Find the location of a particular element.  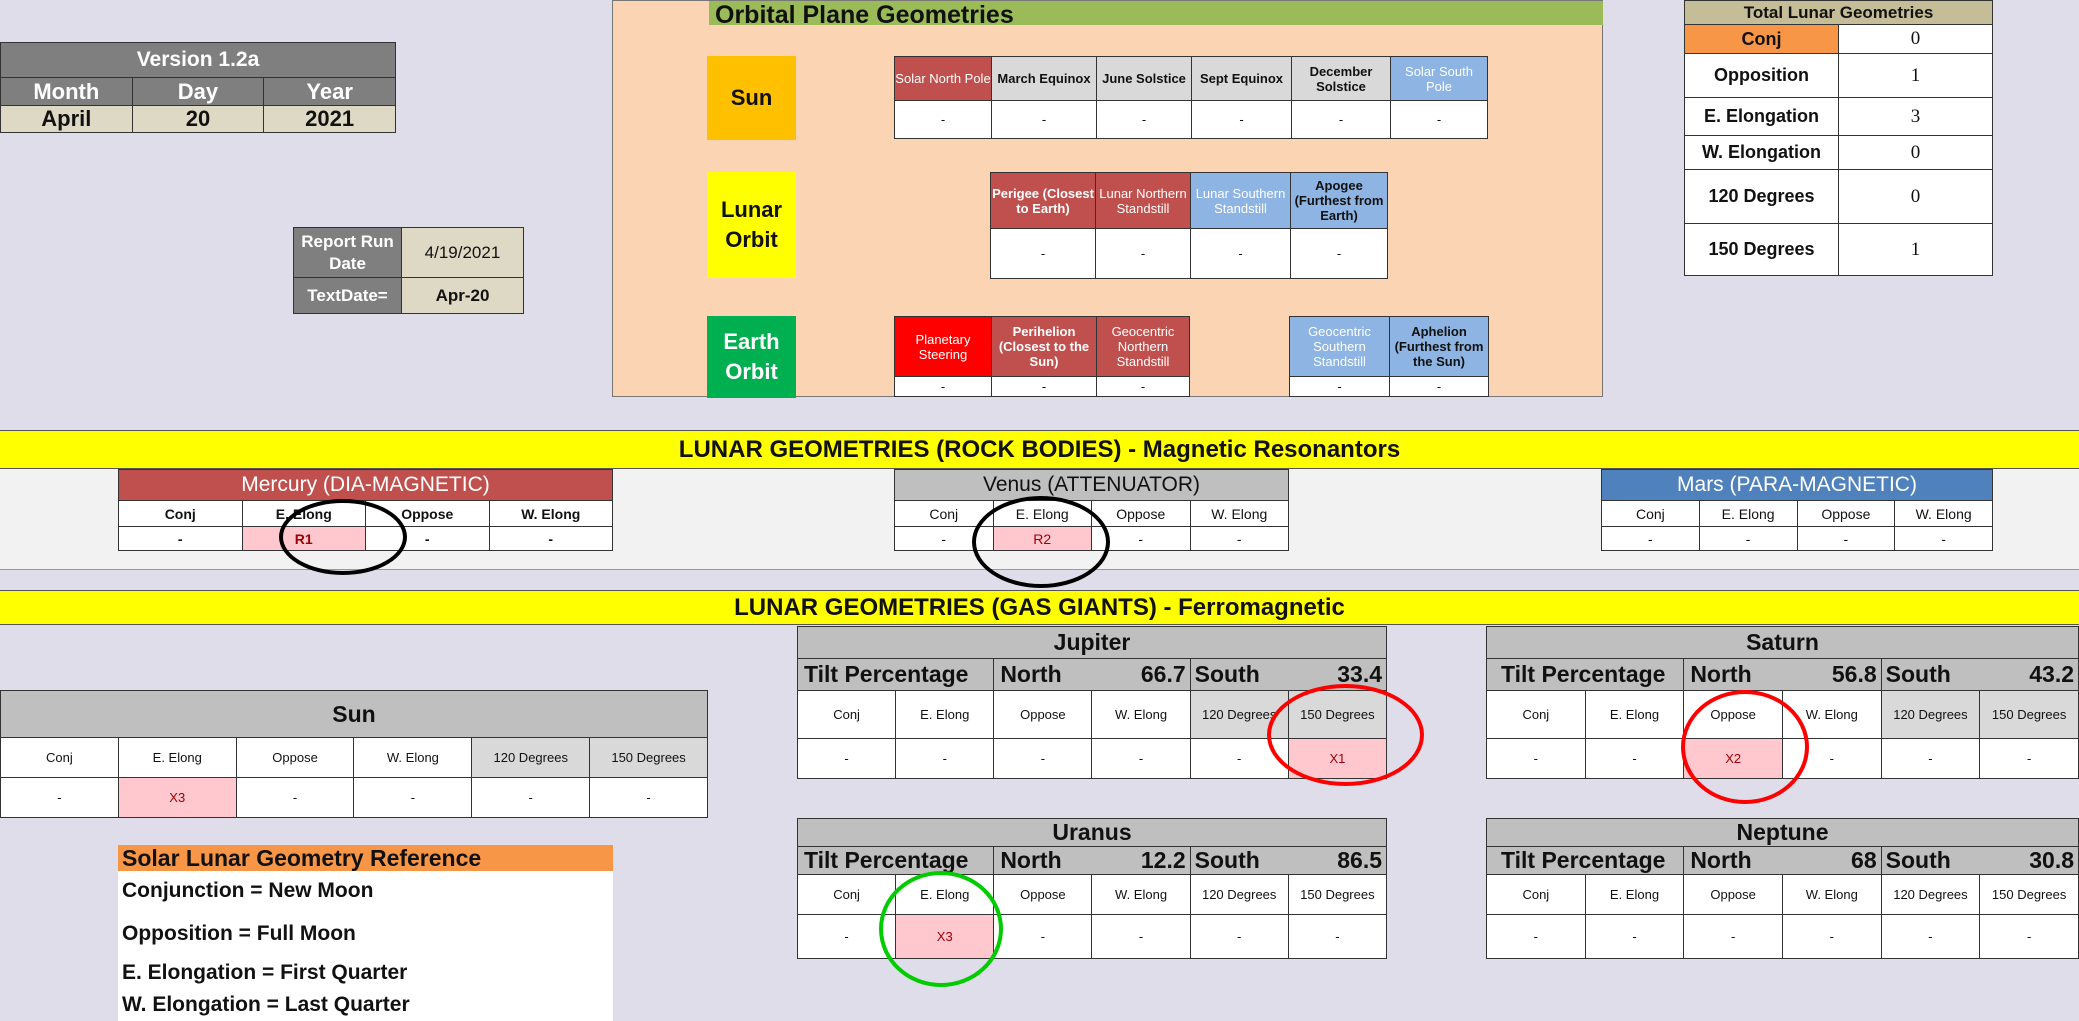

orbital-earth-label: Earth Orbit is located at coordinates (751, 357).